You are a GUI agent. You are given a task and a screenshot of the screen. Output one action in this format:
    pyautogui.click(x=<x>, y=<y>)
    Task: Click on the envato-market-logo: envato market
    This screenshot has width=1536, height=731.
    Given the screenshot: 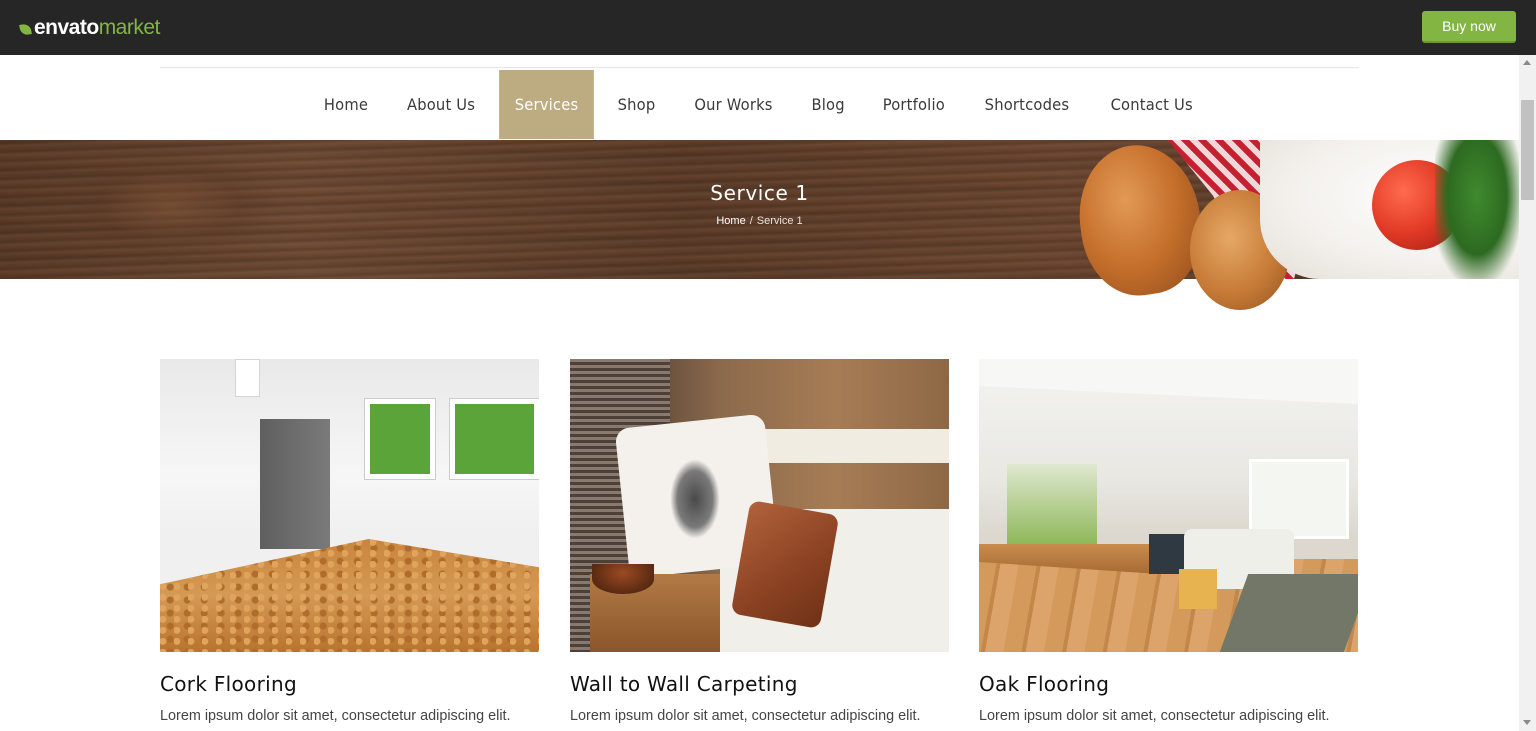 What is the action you would take?
    pyautogui.click(x=90, y=28)
    